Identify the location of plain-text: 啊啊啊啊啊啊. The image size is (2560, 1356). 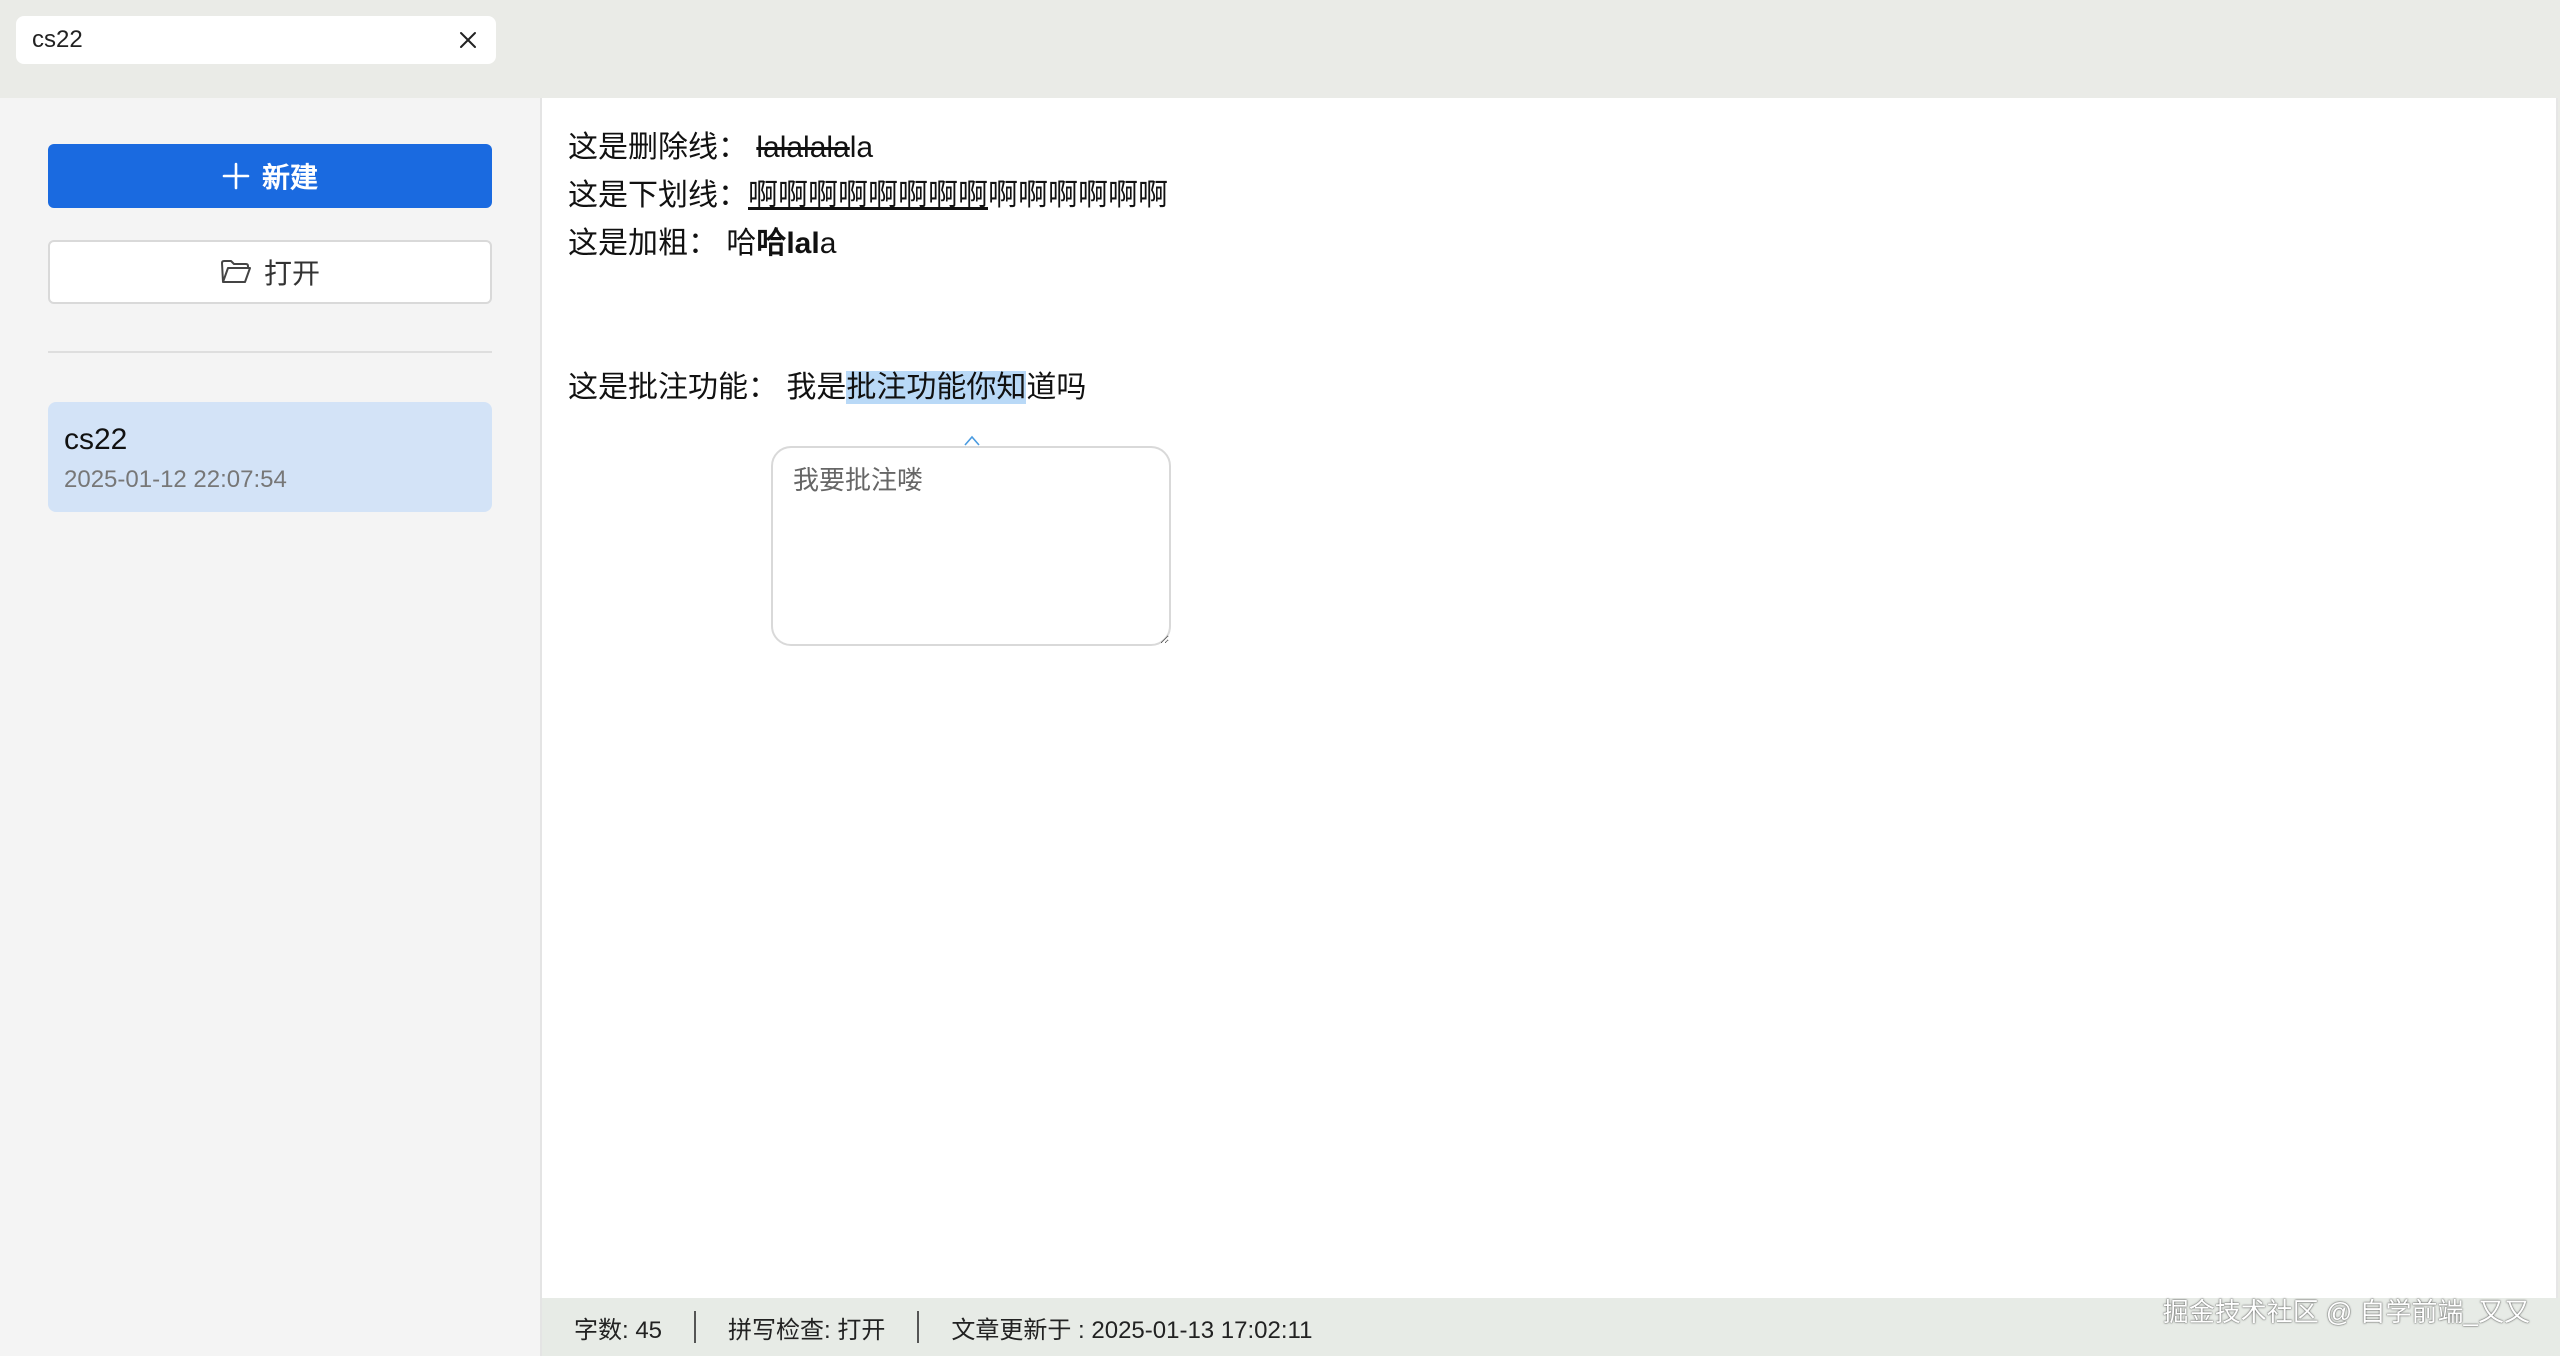
(1078, 195).